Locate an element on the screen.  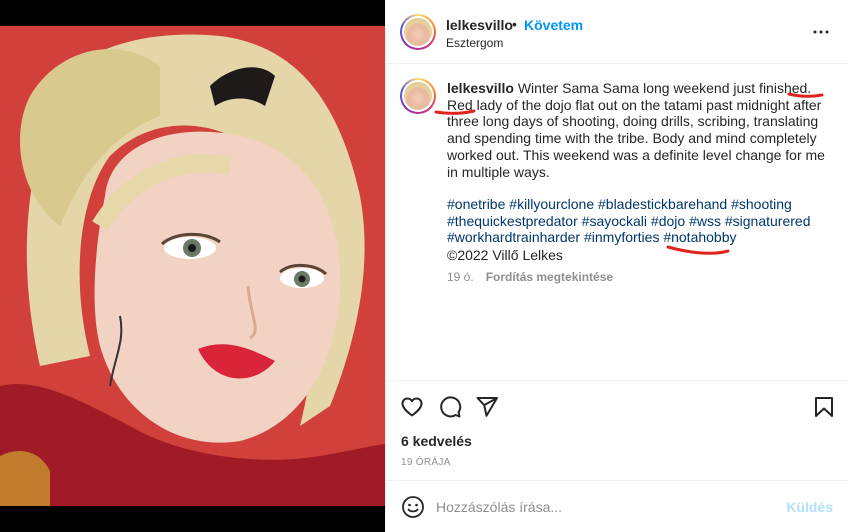
comment-composer: Küldés is located at coordinates (617, 506).